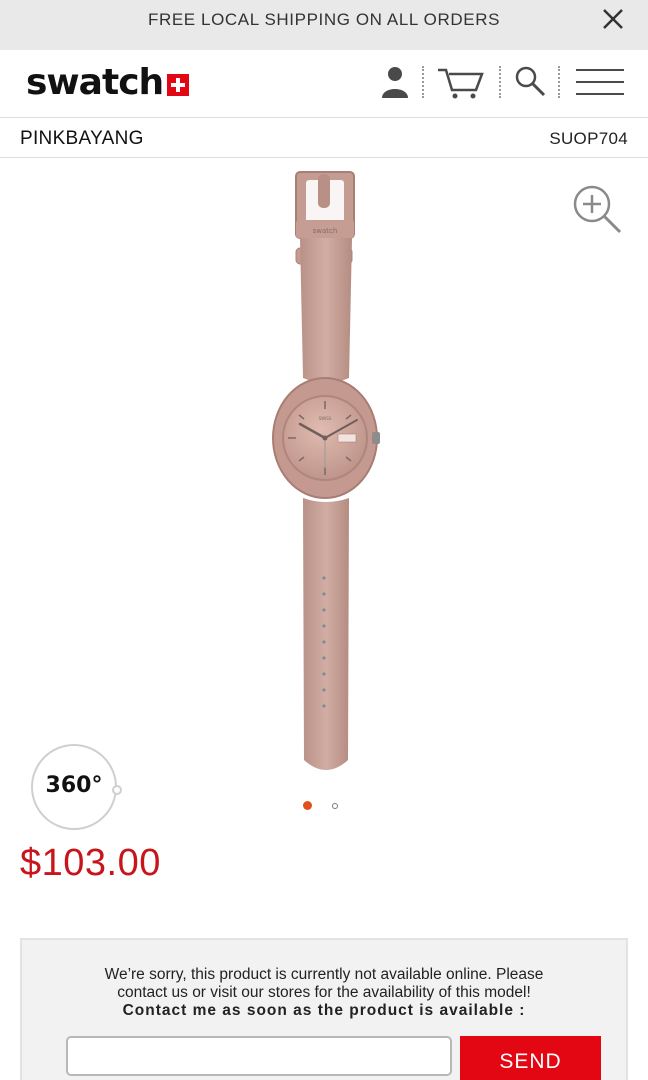 Image resolution: width=648 pixels, height=1080 pixels. What do you see at coordinates (178, 85) in the screenshot?
I see `swiss-cross-icon` at bounding box center [178, 85].